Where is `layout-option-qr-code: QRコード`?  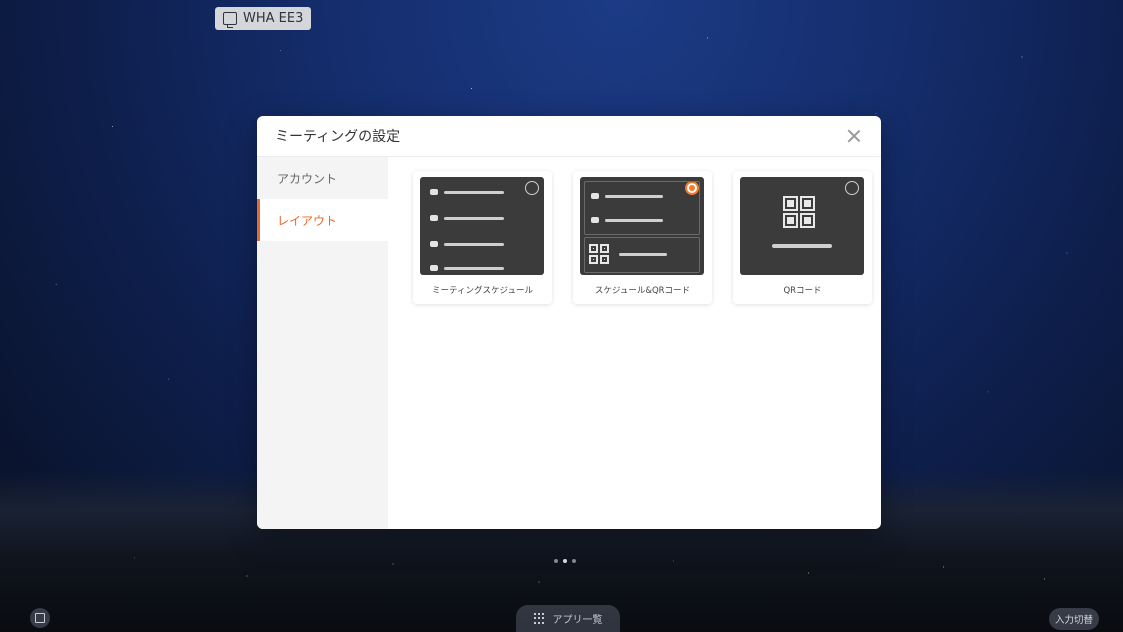
layout-option-qr-code: QRコード is located at coordinates (802, 237).